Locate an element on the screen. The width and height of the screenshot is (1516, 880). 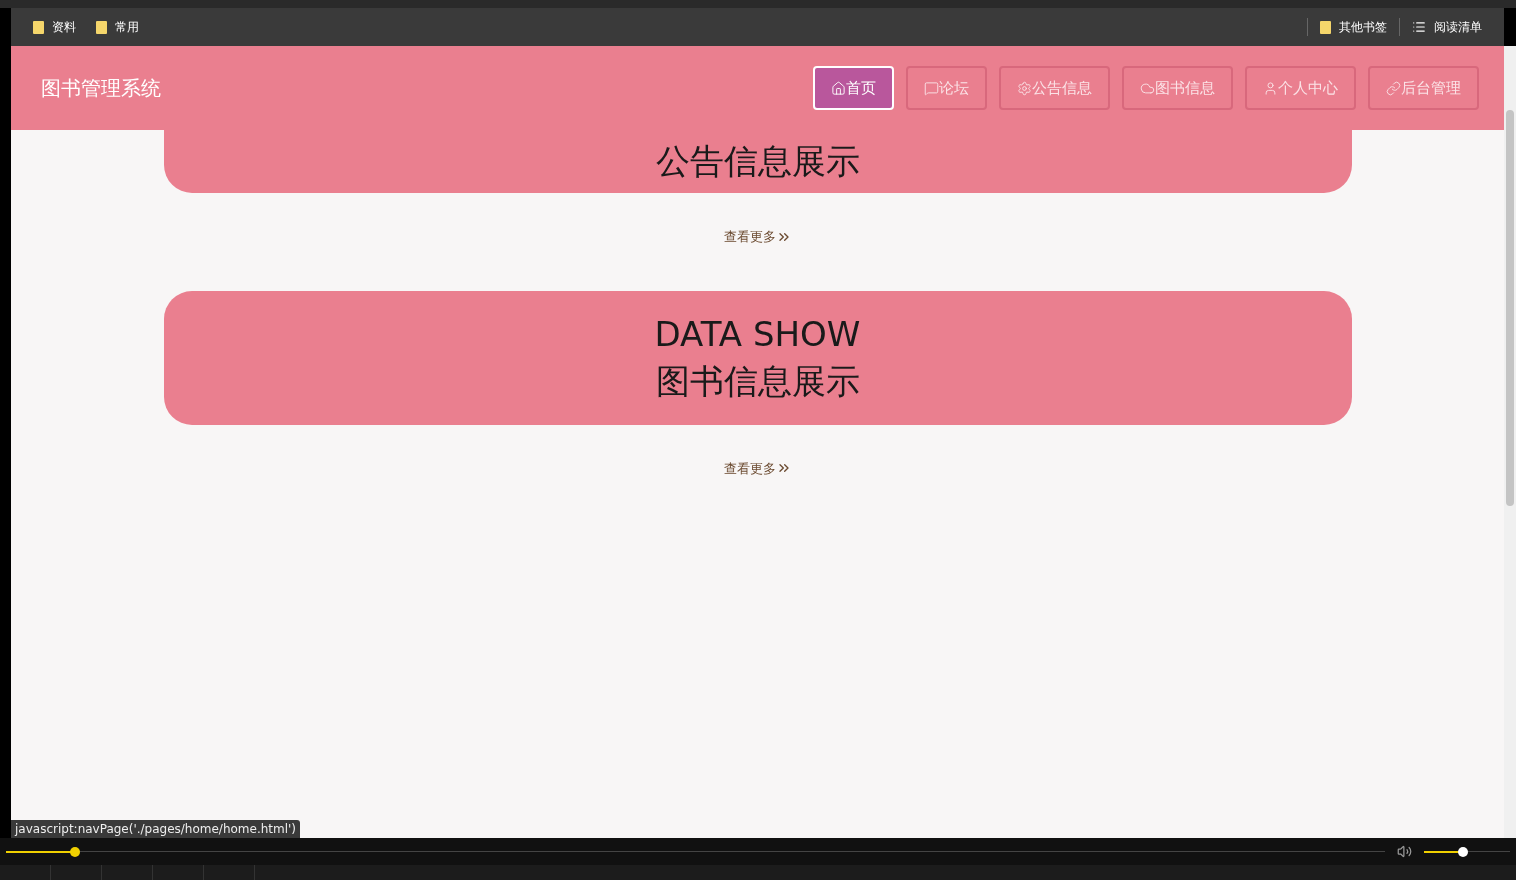
banner-title: 公告信息展示 is located at coordinates (757, 161).